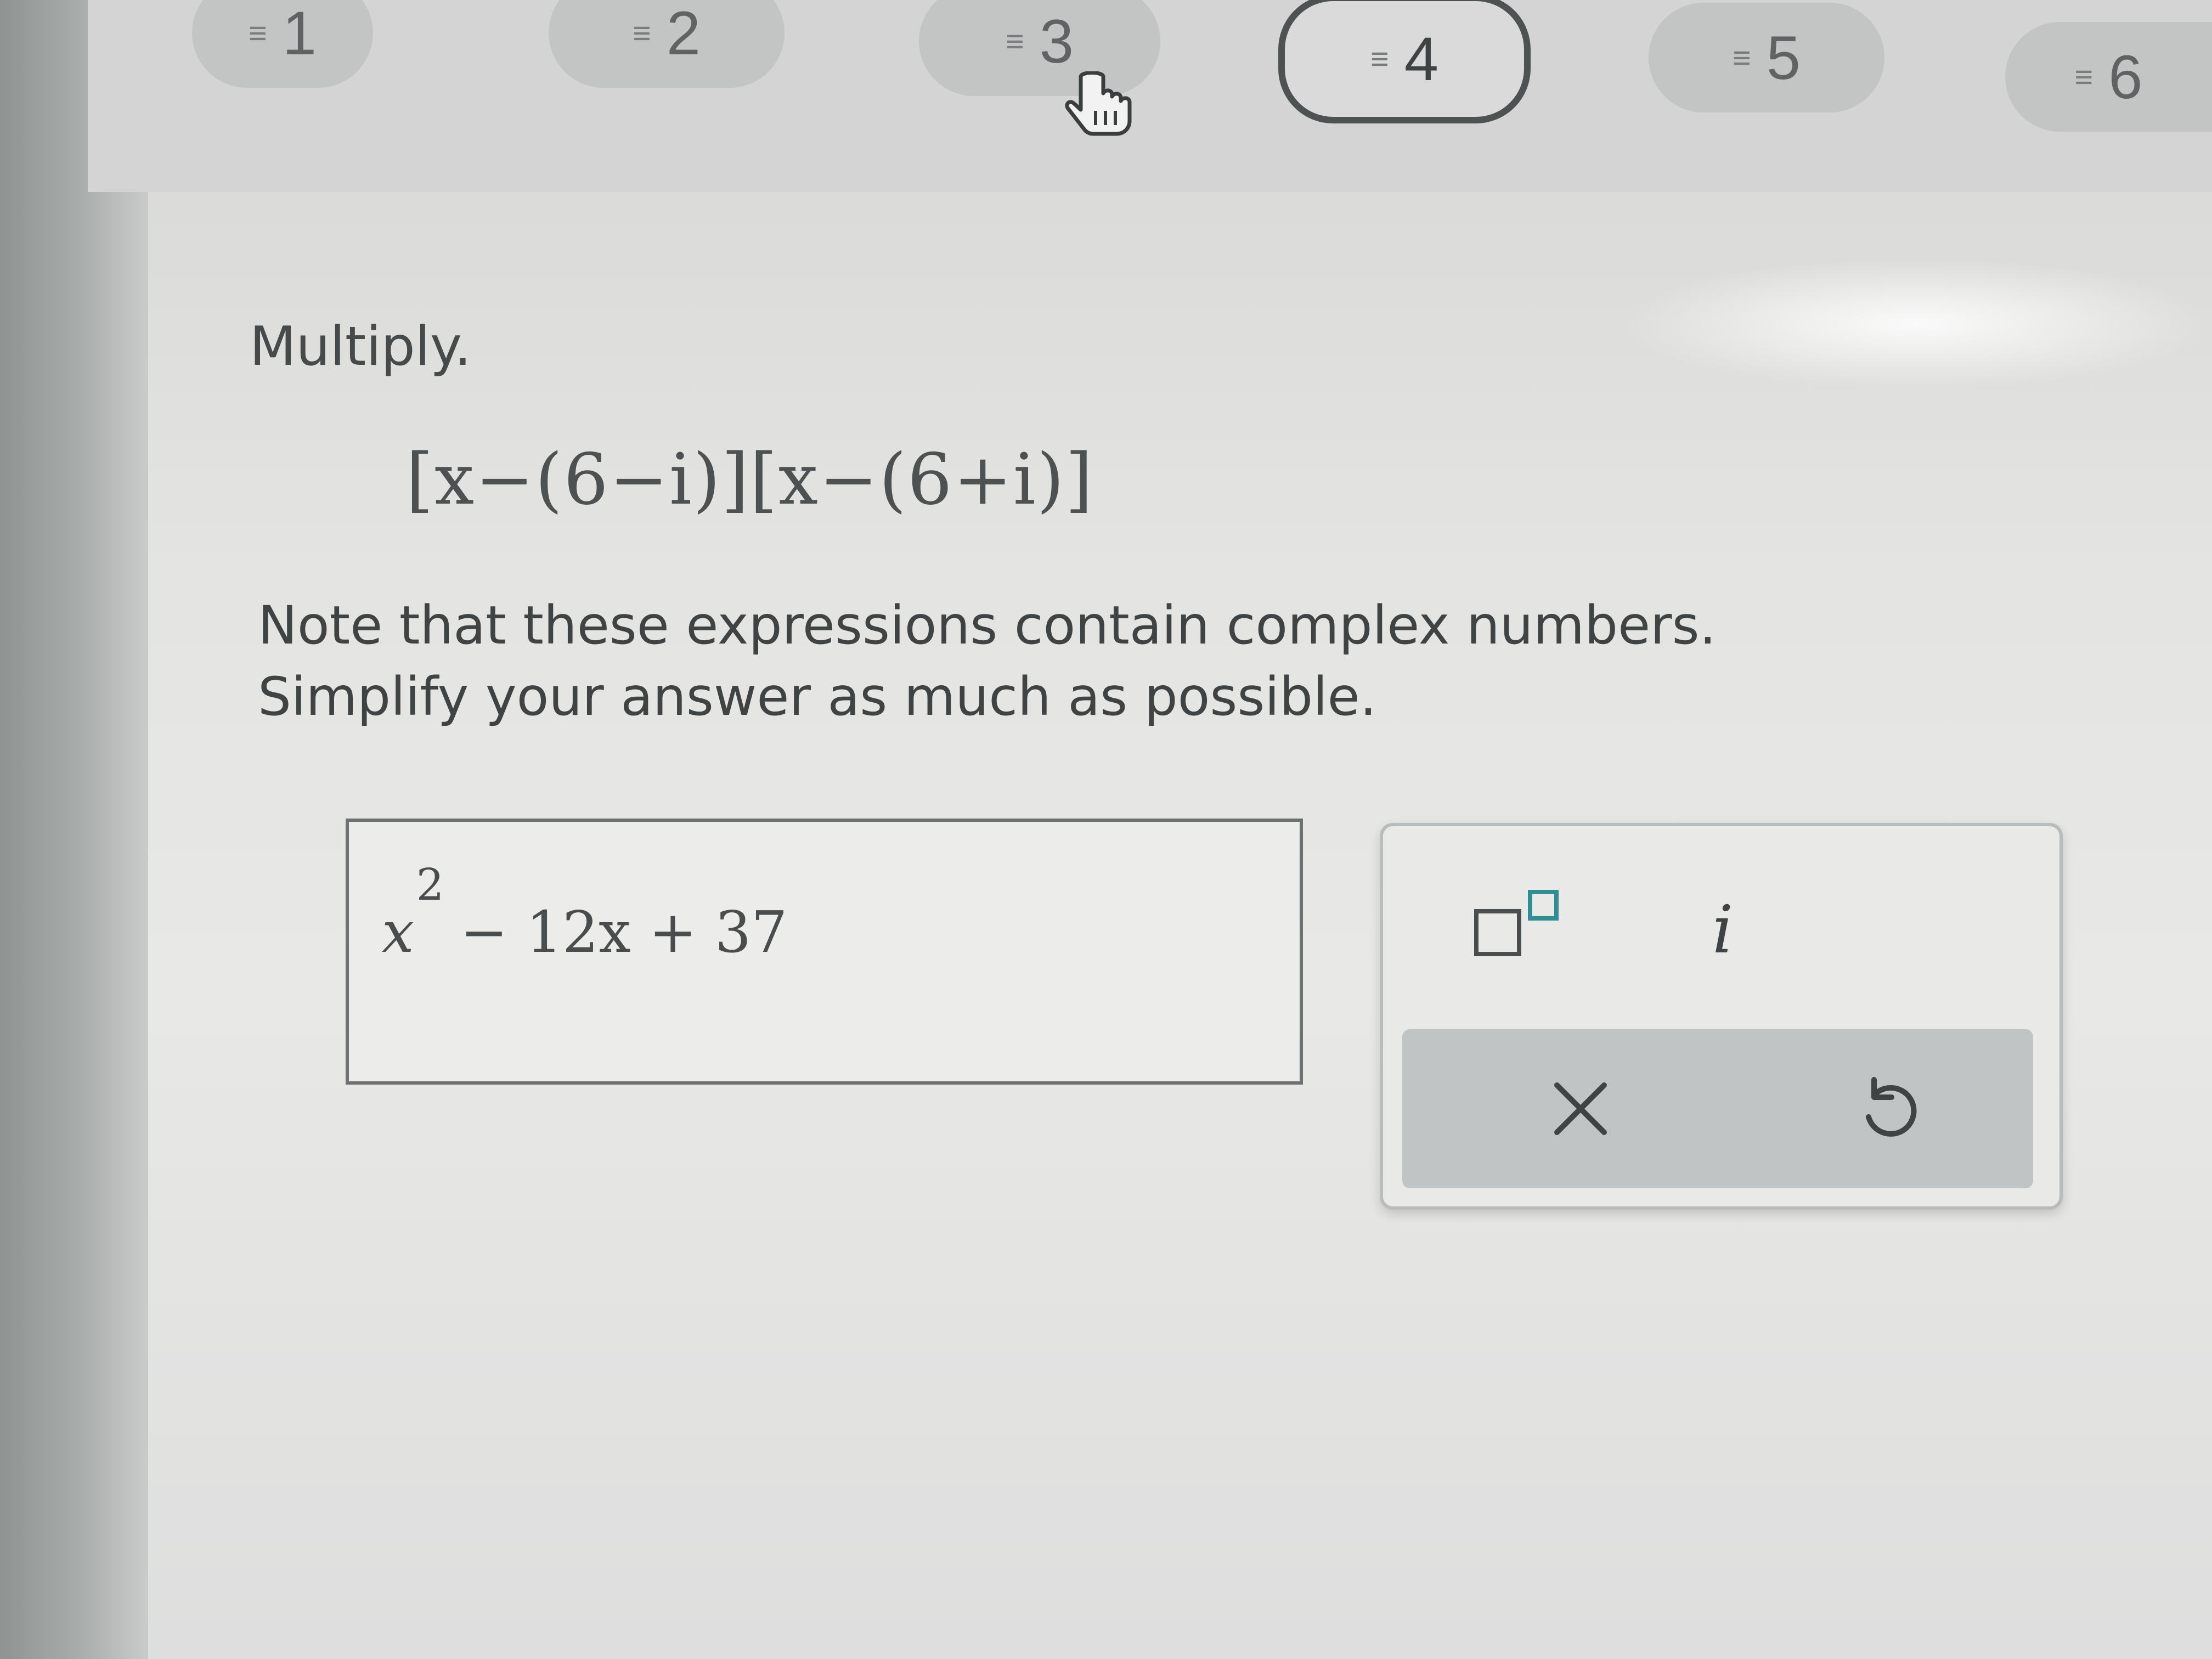 The image size is (2212, 1659). What do you see at coordinates (2125, 76) in the screenshot?
I see `question-number: 6` at bounding box center [2125, 76].